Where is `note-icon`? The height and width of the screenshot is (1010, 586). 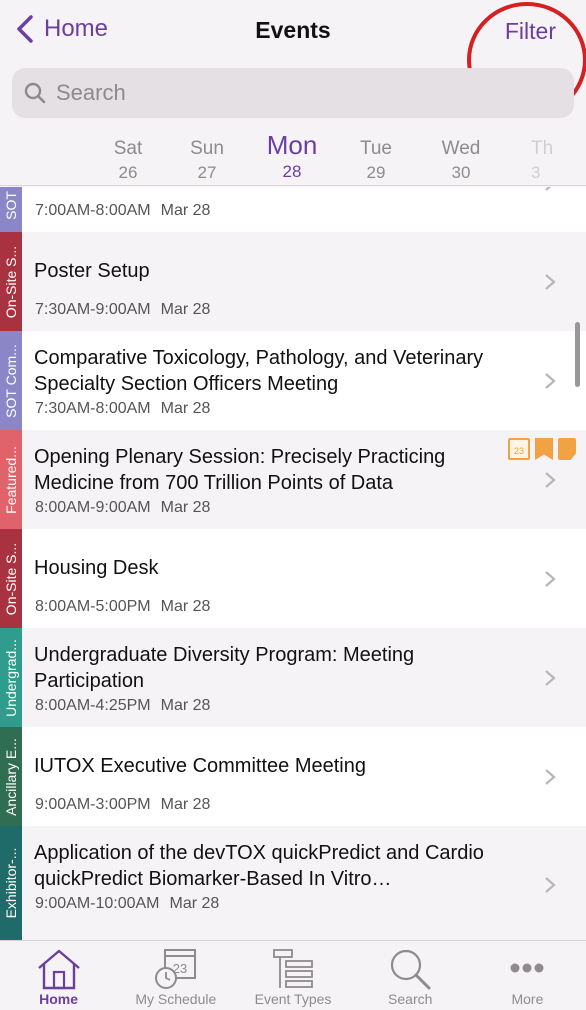 note-icon is located at coordinates (567, 449).